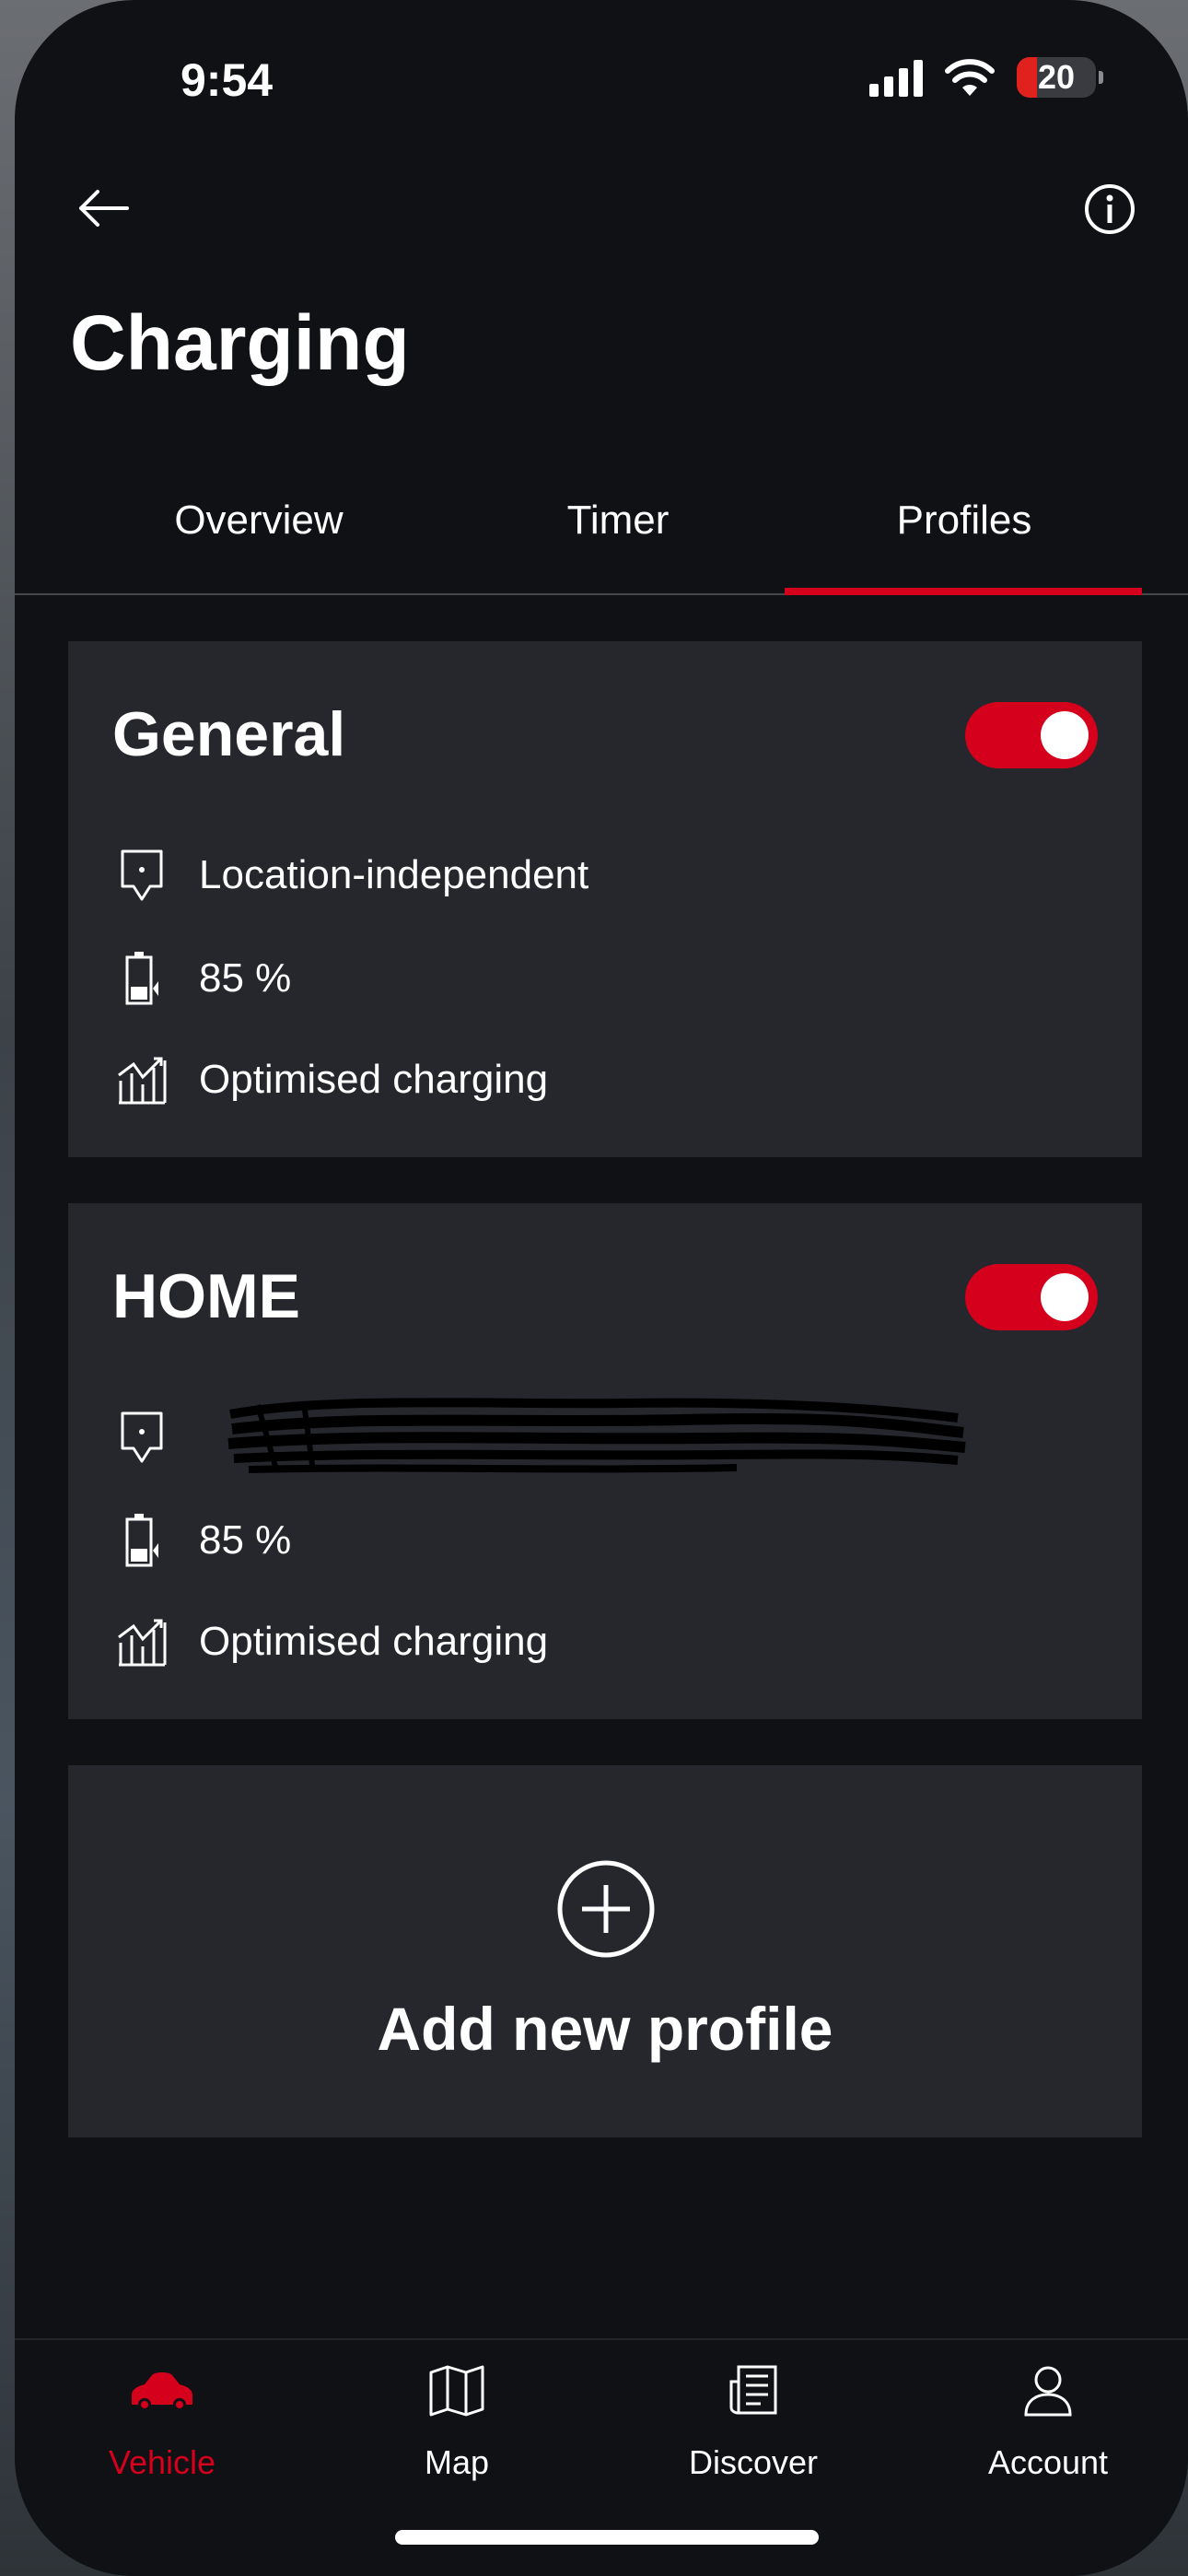  What do you see at coordinates (1048, 2391) in the screenshot?
I see `user-icon` at bounding box center [1048, 2391].